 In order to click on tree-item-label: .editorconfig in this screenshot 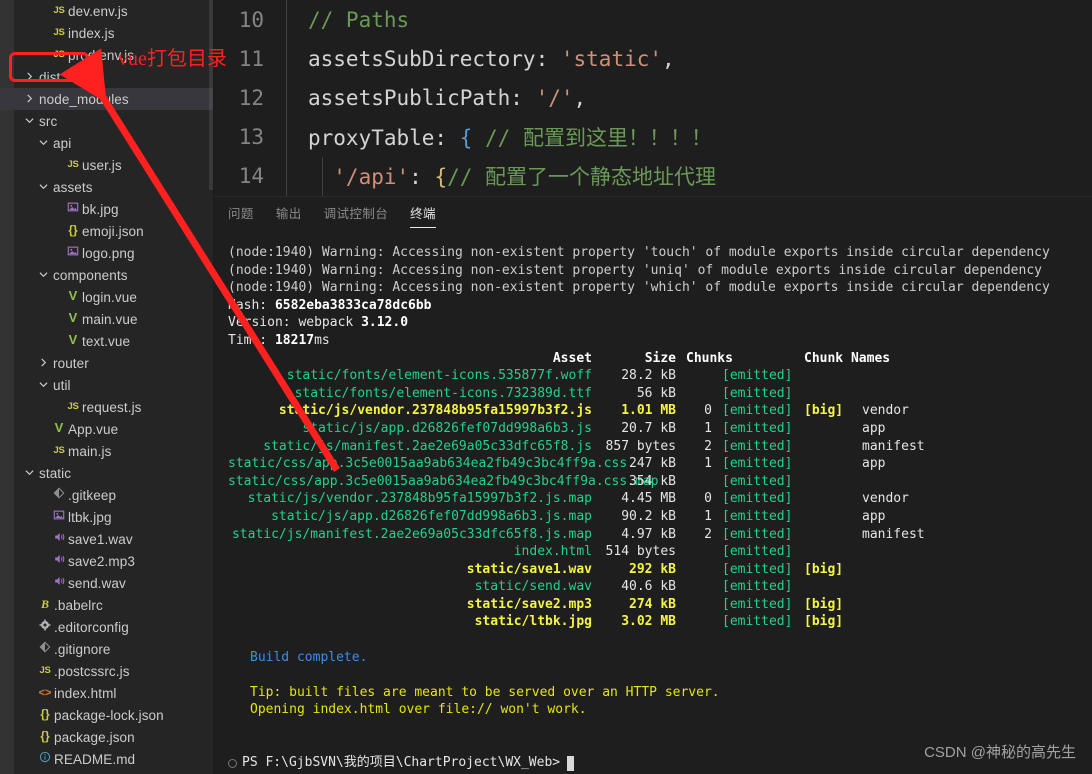, I will do `click(91, 627)`.